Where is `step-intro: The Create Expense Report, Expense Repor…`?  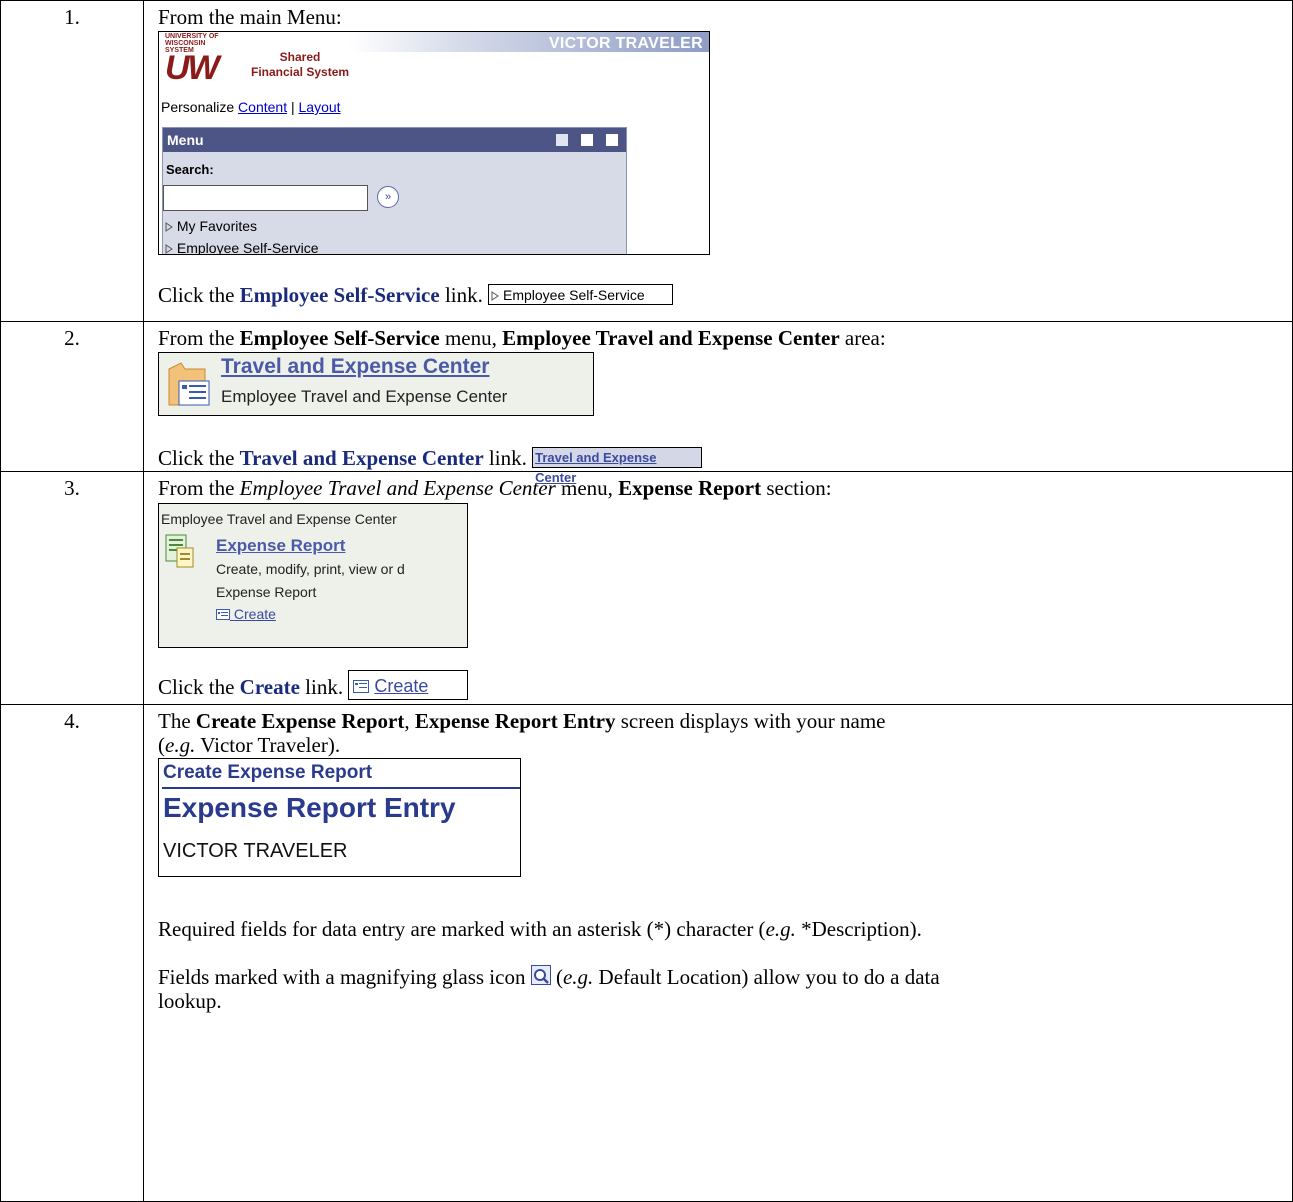
step-intro: The Create Expense Report, Expense Repor… is located at coordinates (718, 721).